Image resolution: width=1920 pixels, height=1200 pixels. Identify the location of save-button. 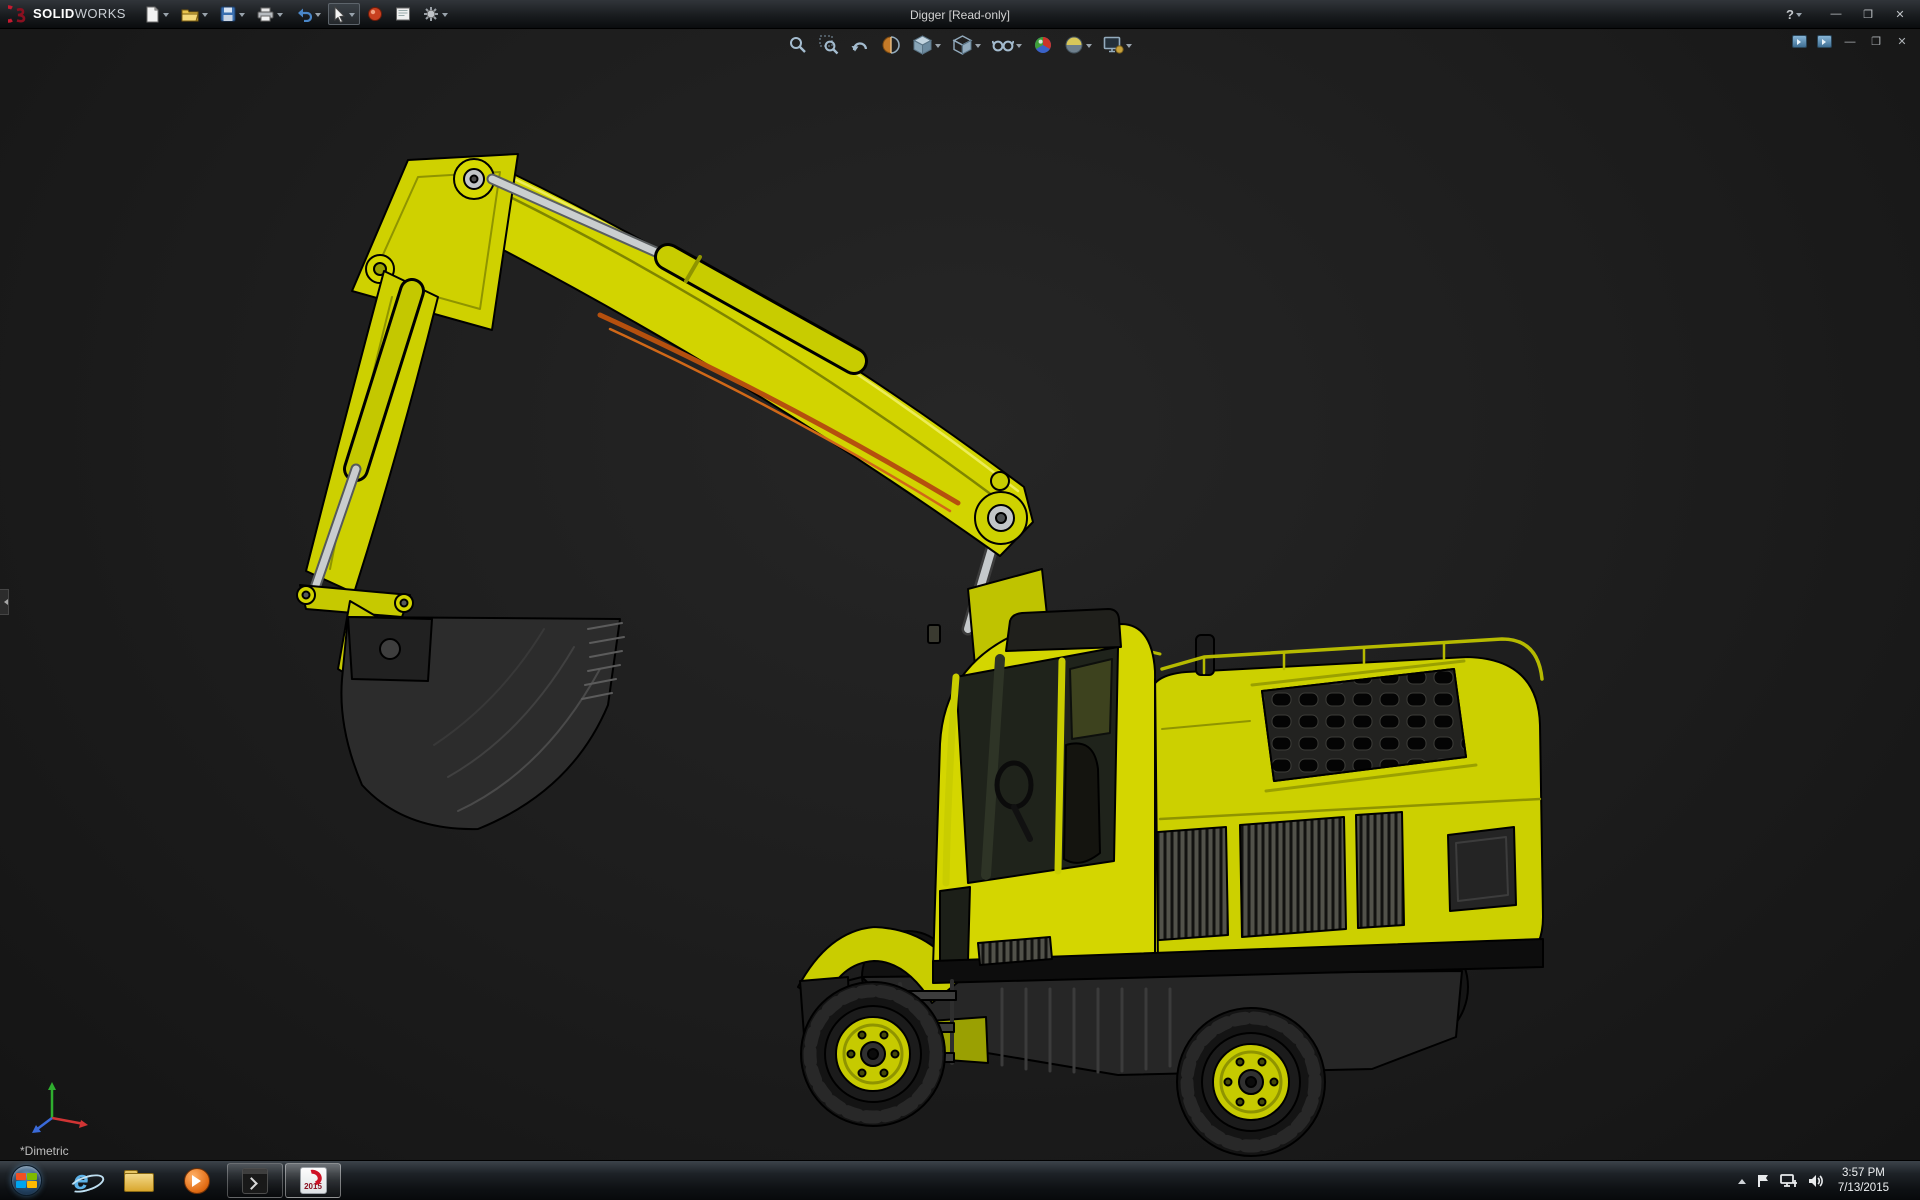
(232, 14).